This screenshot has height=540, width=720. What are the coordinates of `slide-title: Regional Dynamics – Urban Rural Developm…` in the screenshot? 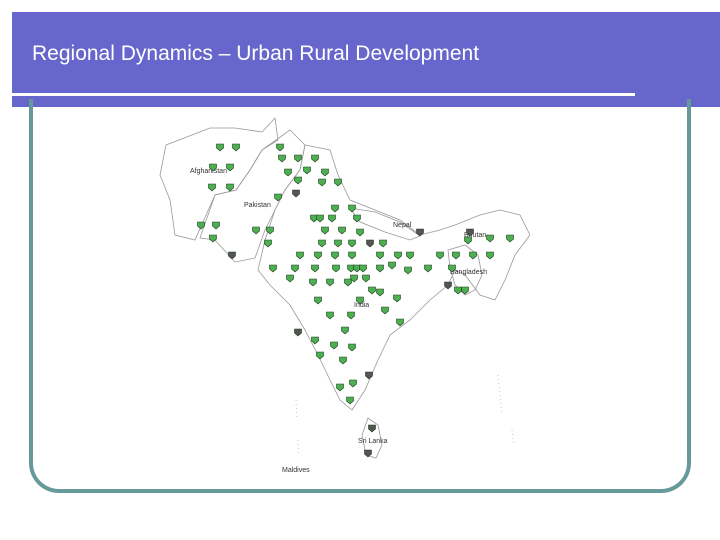 It's located at (256, 53).